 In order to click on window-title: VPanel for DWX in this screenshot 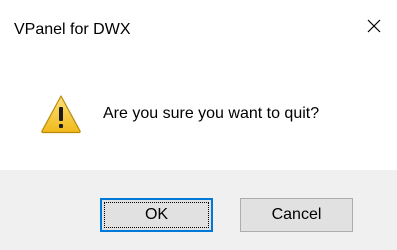, I will do `click(72, 29)`.